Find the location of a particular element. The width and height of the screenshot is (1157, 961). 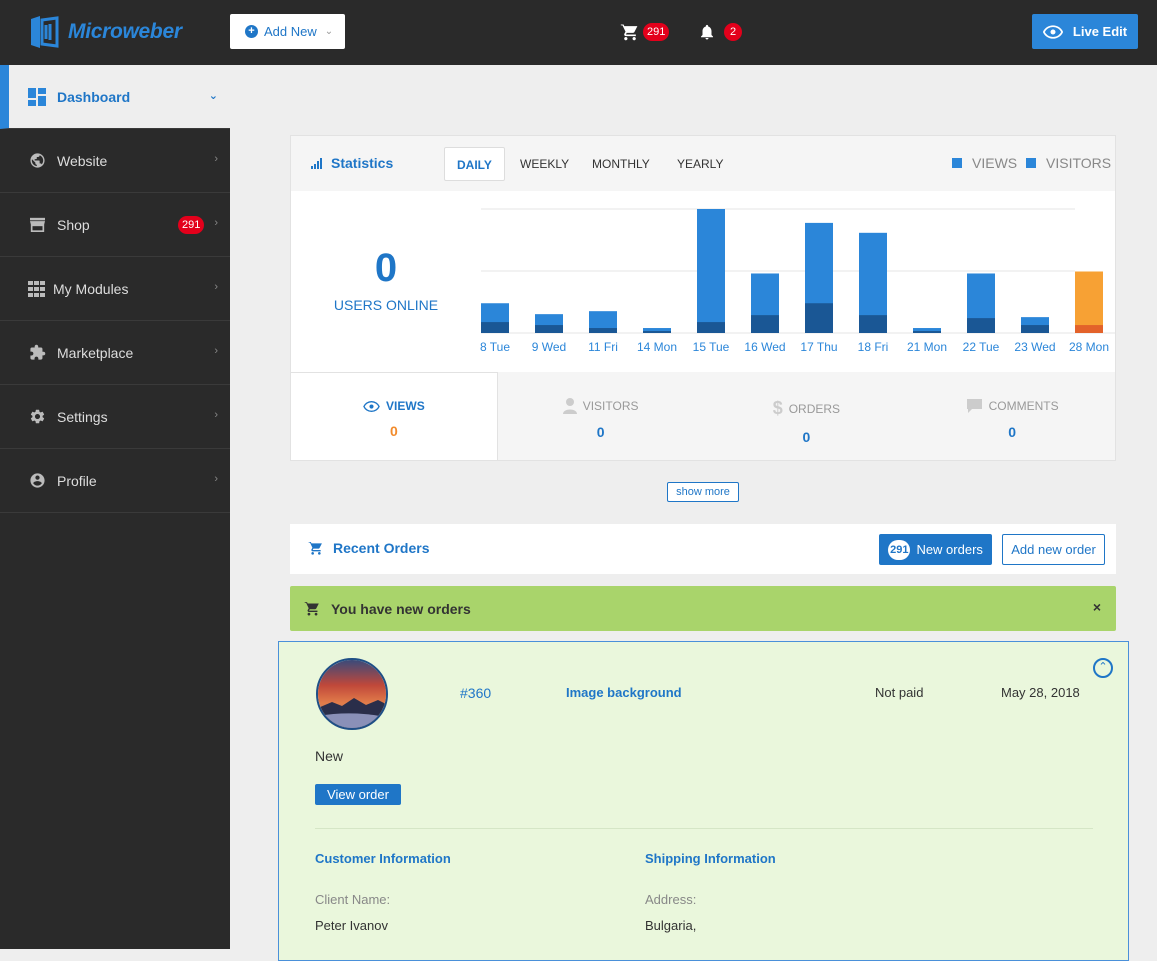

stat-visitors-label: VISITORS is located at coordinates (610, 406).